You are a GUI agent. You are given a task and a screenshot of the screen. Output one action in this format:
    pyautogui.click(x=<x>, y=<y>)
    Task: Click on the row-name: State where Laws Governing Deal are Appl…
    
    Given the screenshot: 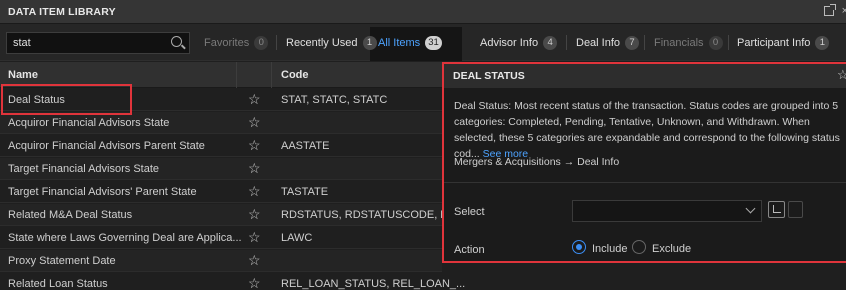 What is the action you would take?
    pyautogui.click(x=125, y=238)
    